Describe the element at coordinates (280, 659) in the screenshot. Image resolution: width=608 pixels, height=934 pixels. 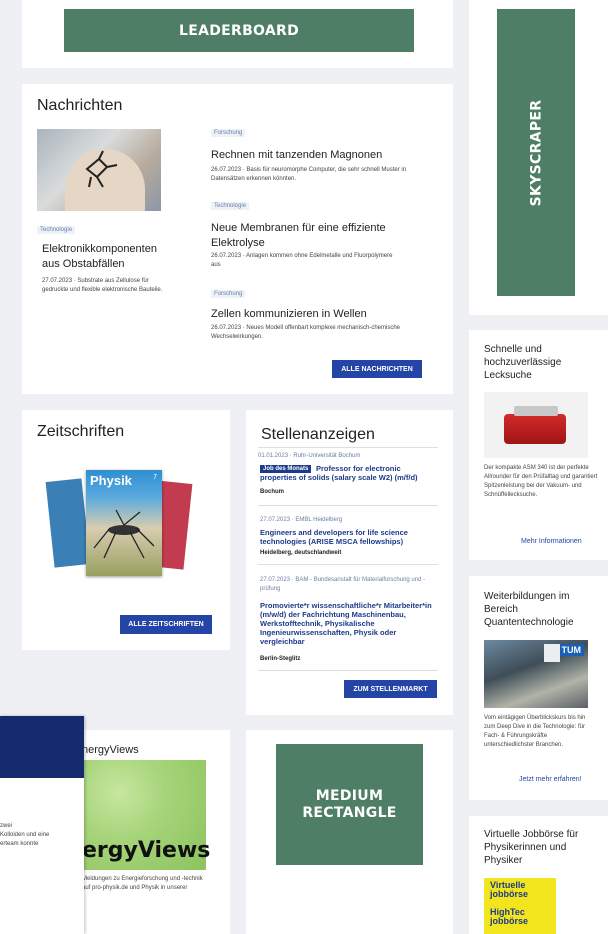
I see `job-3-location: Berlin-Steglitz` at that location.